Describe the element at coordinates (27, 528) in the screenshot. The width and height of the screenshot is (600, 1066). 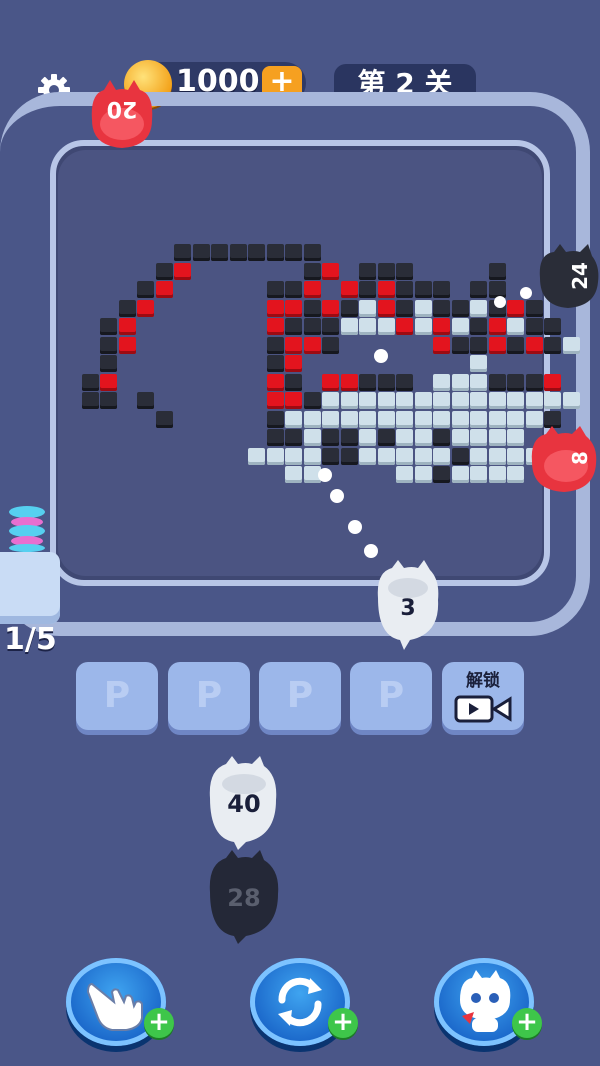
I see `spring-launcher-icon` at that location.